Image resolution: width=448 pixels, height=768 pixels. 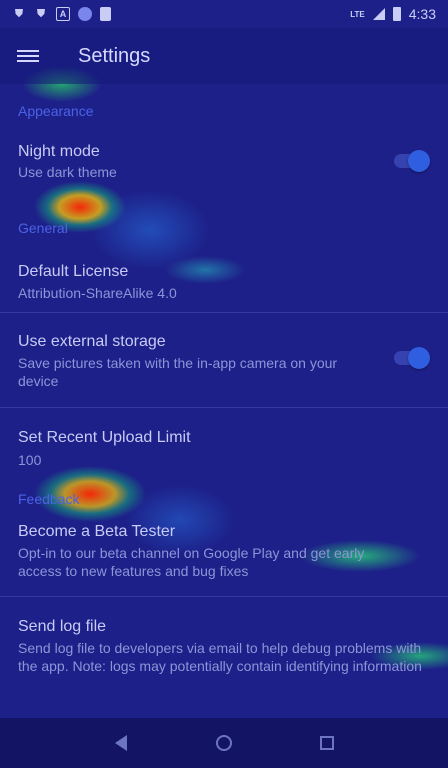 What do you see at coordinates (114, 55) in the screenshot?
I see `page-title: Settings` at bounding box center [114, 55].